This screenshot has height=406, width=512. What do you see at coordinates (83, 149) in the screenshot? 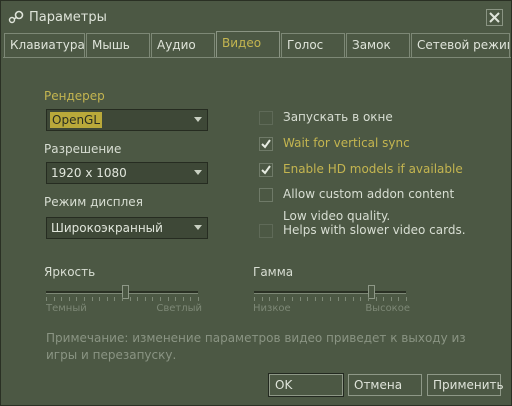
I see `resolution-label: Разрешение` at bounding box center [83, 149].